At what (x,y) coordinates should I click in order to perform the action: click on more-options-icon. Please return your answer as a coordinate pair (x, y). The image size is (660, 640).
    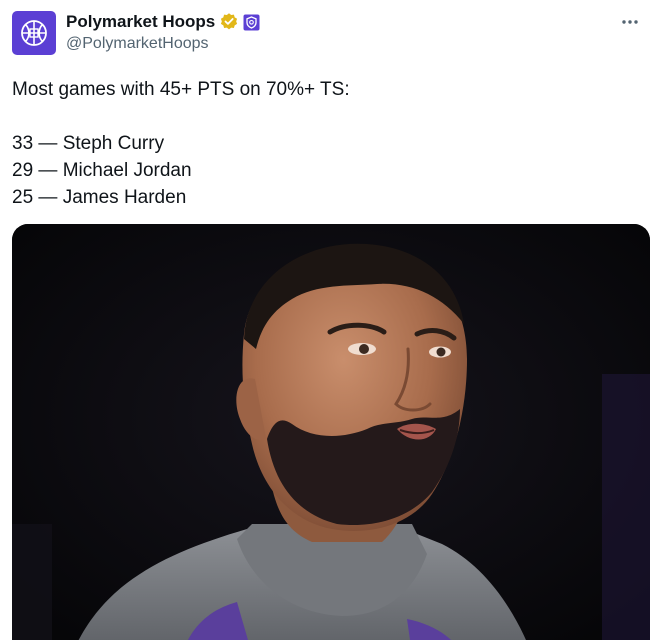
    Looking at the image, I should click on (630, 22).